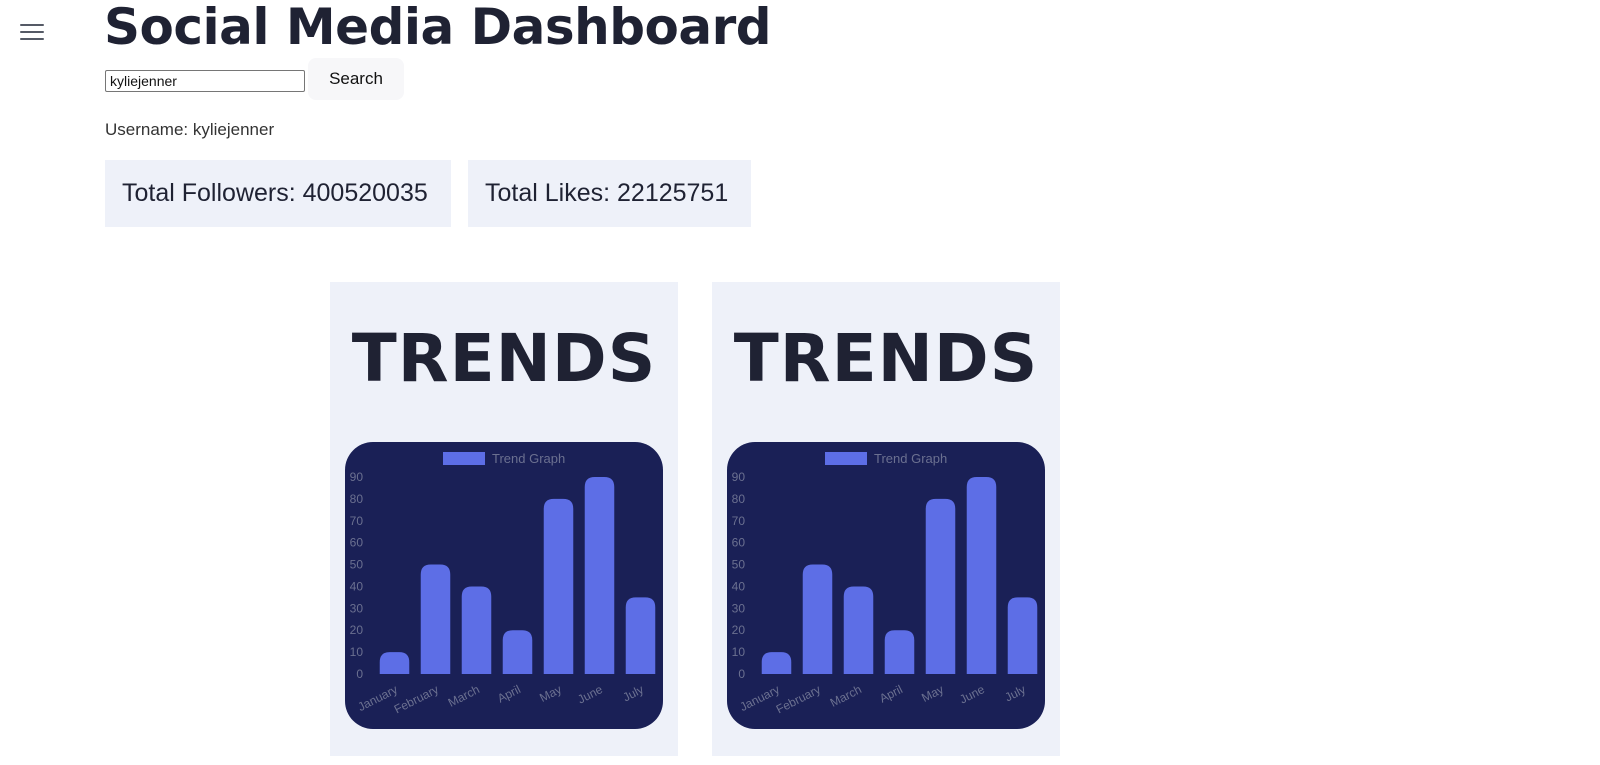  I want to click on search-button: Search, so click(356, 79).